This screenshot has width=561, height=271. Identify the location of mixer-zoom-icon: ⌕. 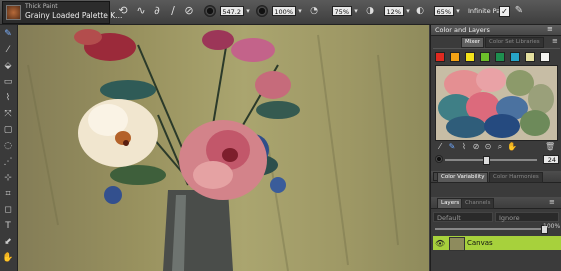
(500, 147).